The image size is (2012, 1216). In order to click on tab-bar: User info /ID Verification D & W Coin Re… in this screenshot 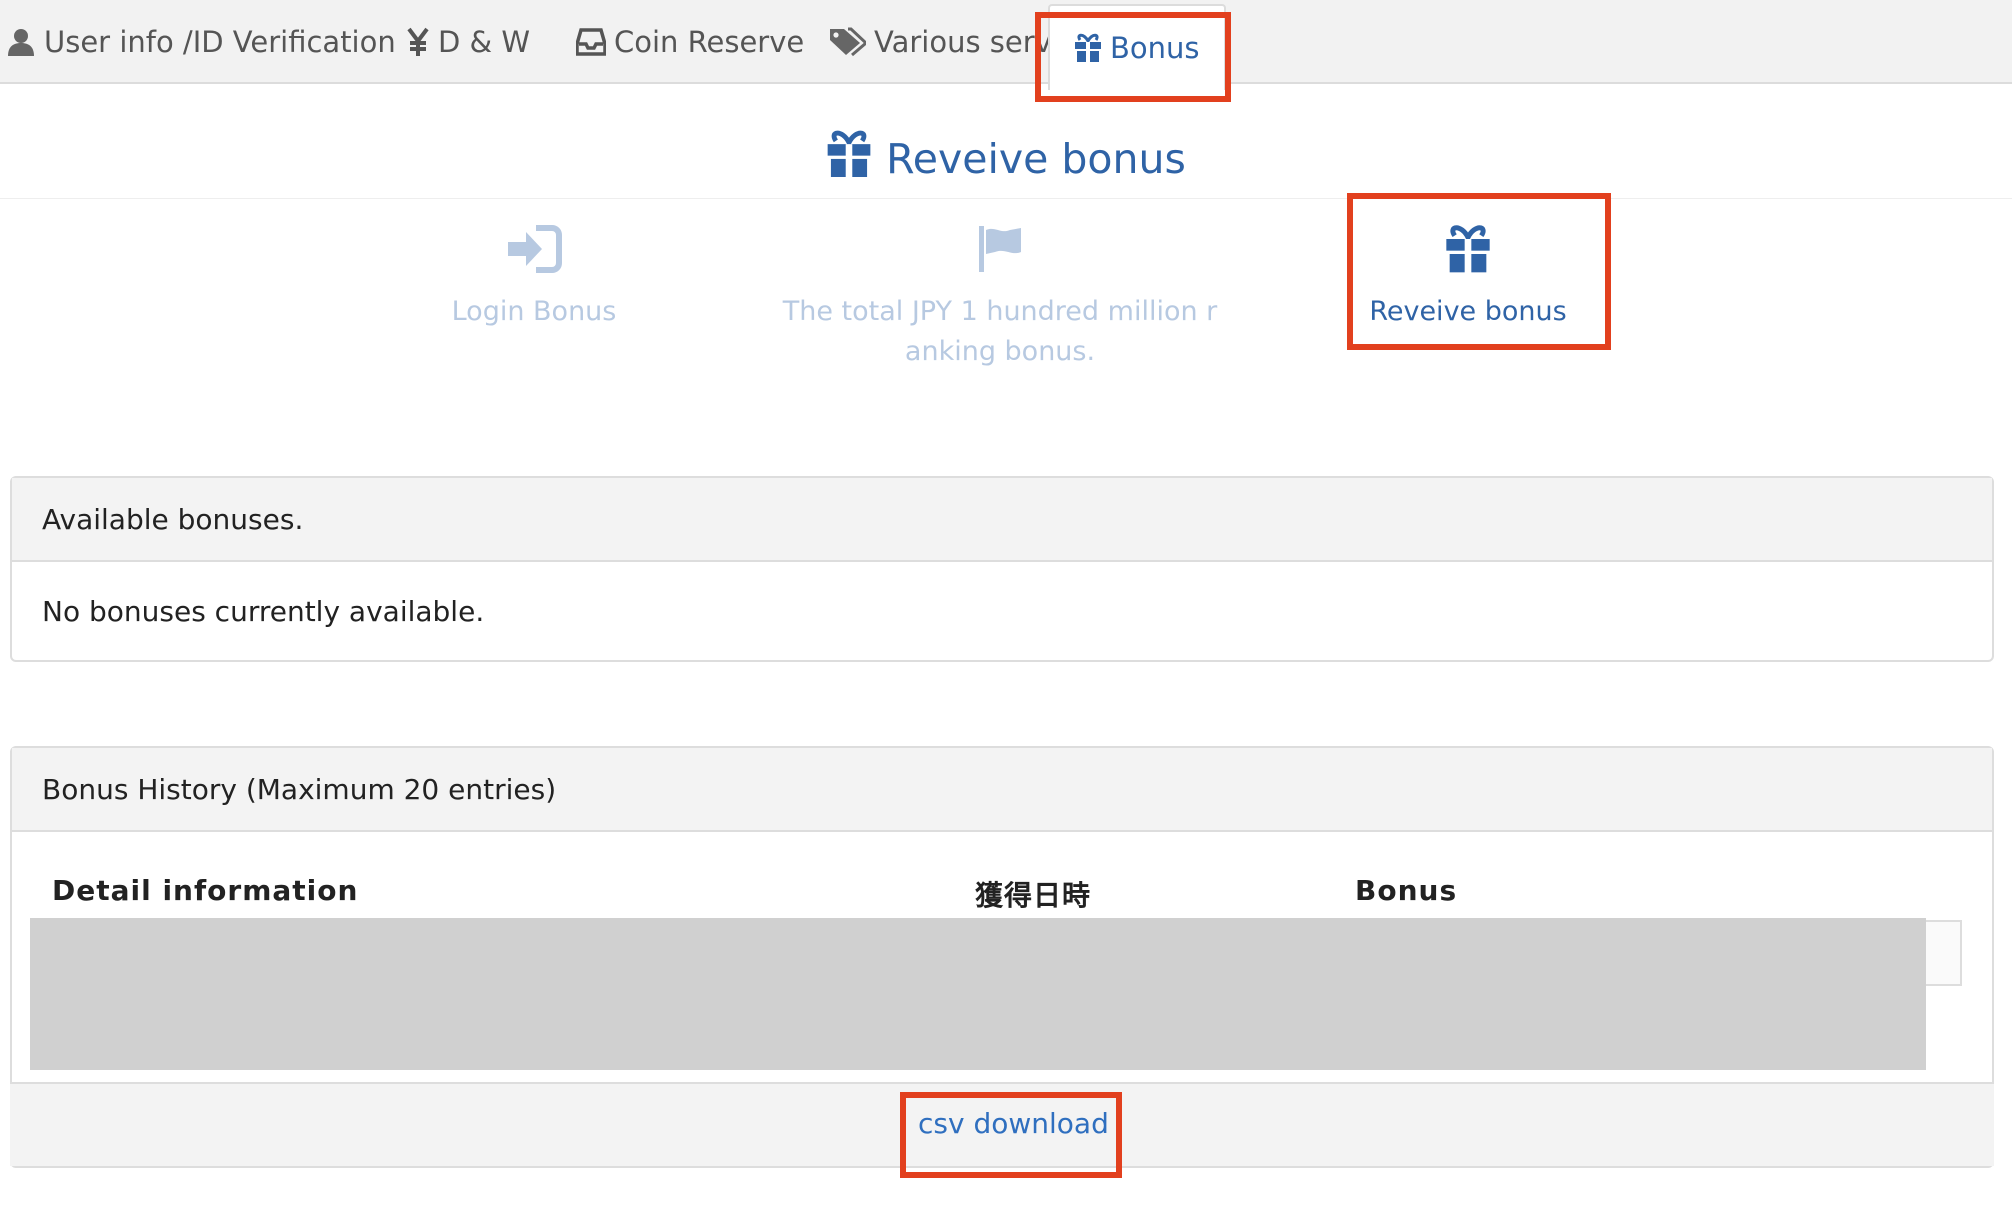, I will do `click(1006, 45)`.